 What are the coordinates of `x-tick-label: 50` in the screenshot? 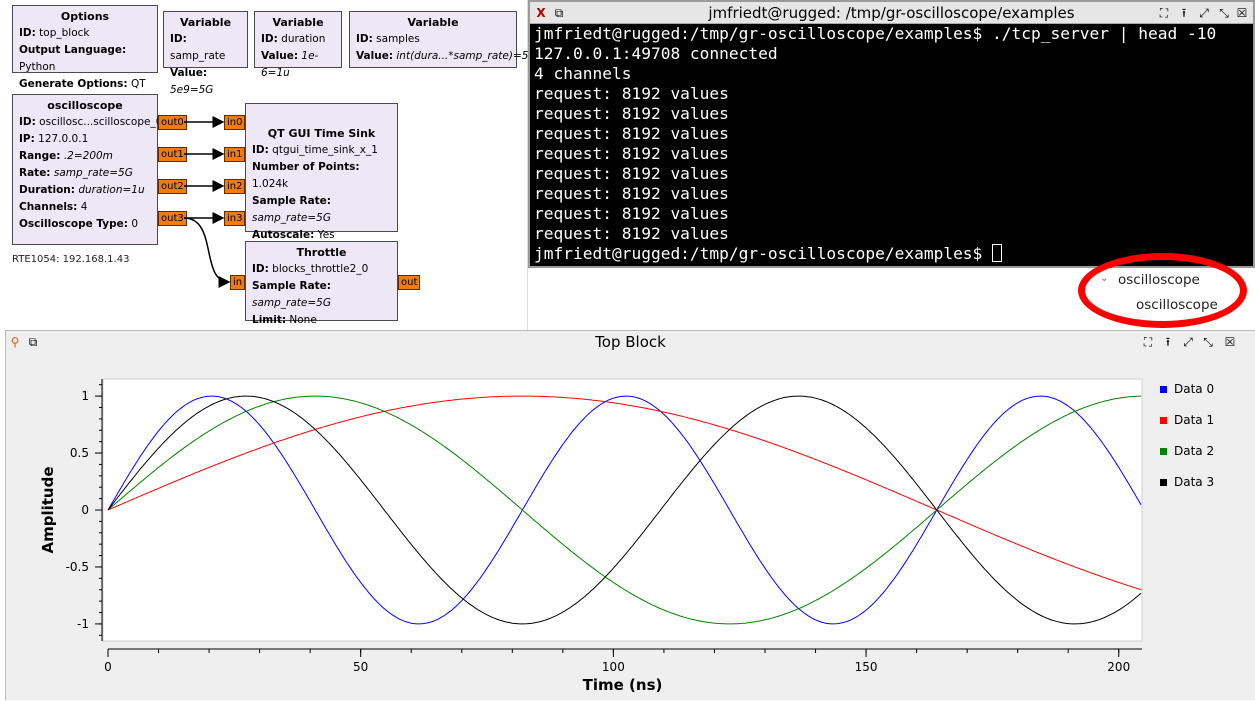 It's located at (360, 667).